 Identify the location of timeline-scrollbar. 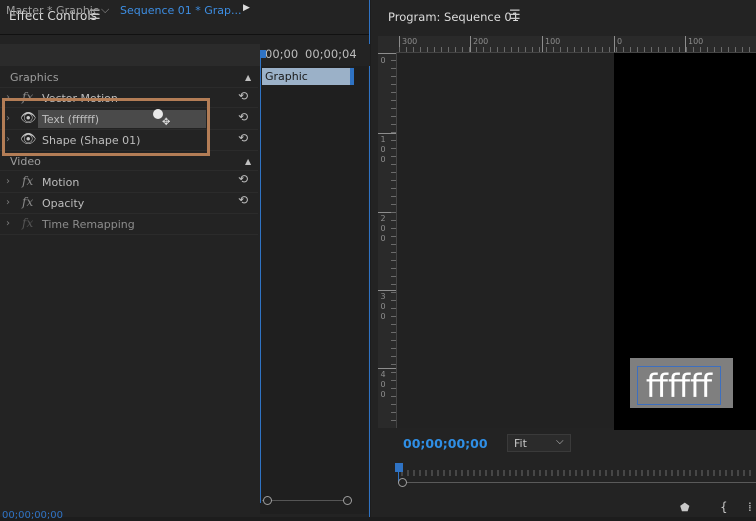
(307, 500).